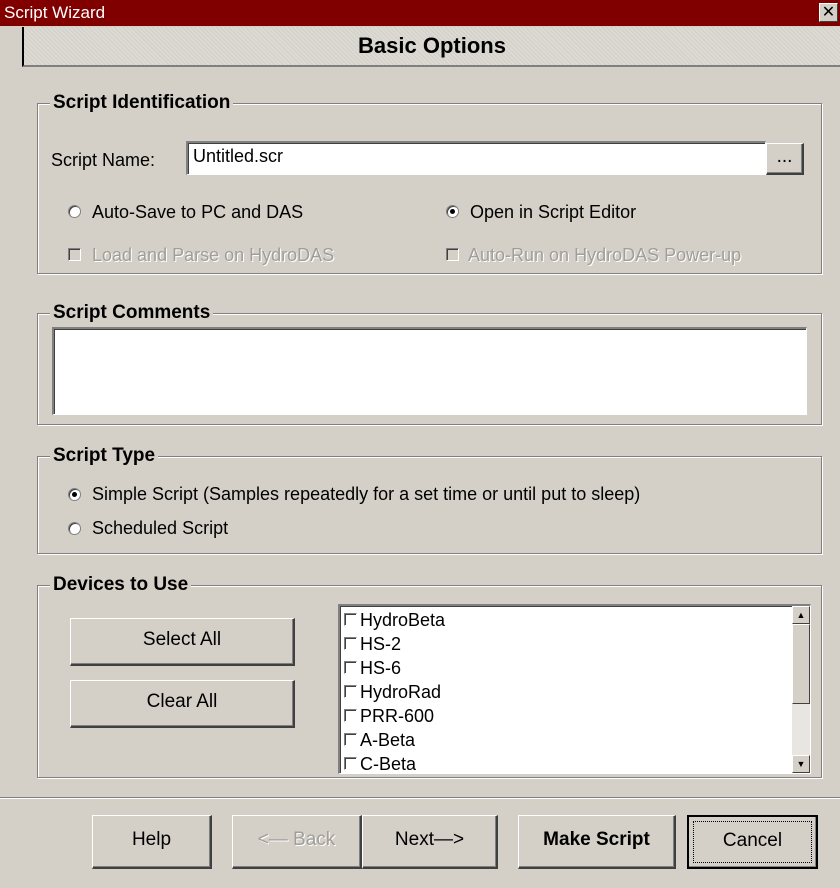 This screenshot has height=888, width=840. I want to click on script-comments-input, so click(429, 371).